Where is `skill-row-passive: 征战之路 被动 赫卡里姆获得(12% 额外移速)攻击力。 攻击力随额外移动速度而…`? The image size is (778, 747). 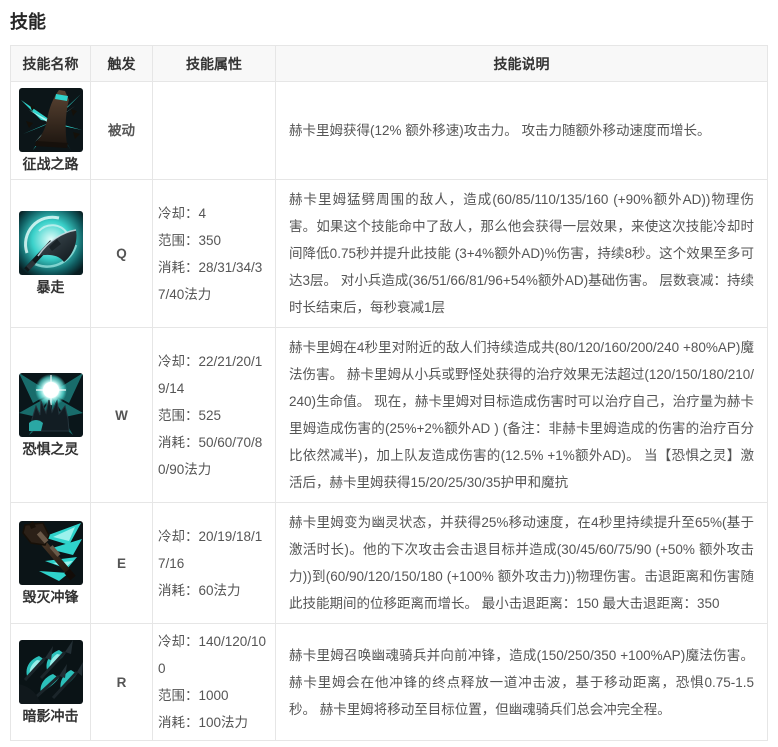 skill-row-passive: 征战之路 被动 赫卡里姆获得(12% 额外移速)攻击力。 攻击力随额外移动速度而… is located at coordinates (389, 130).